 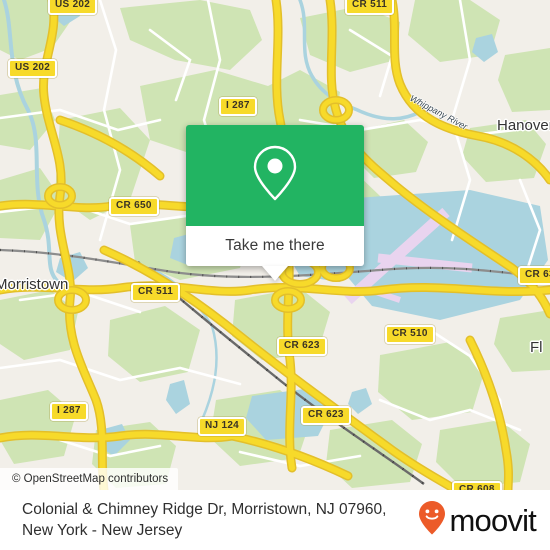 I want to click on road-shield: CR 63, so click(x=534, y=275).